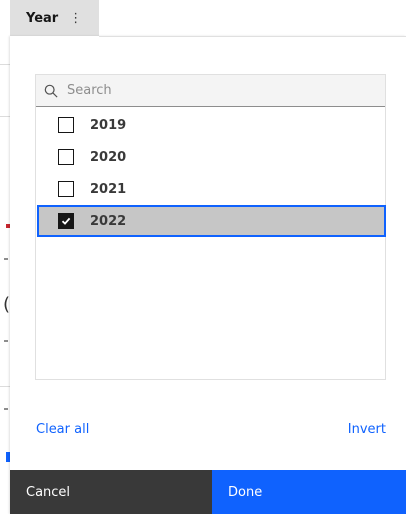 Image resolution: width=406 pixels, height=514 pixels. Describe the element at coordinates (252, 36) in the screenshot. I see `panel-divider` at that location.